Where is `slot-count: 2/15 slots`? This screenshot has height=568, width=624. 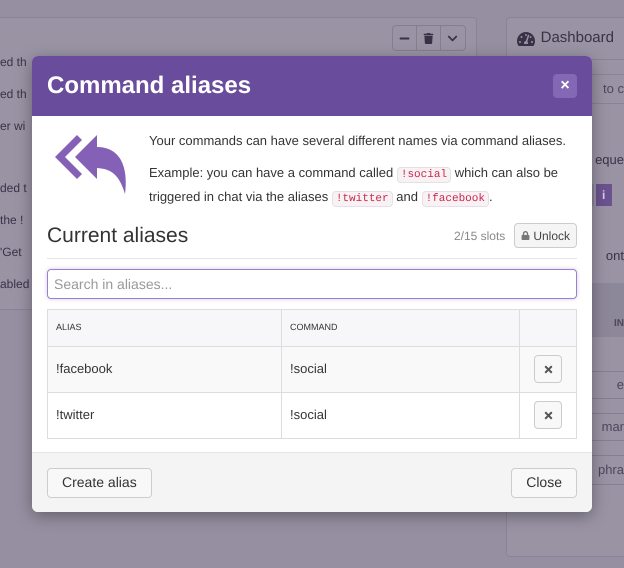 slot-count: 2/15 slots is located at coordinates (480, 236).